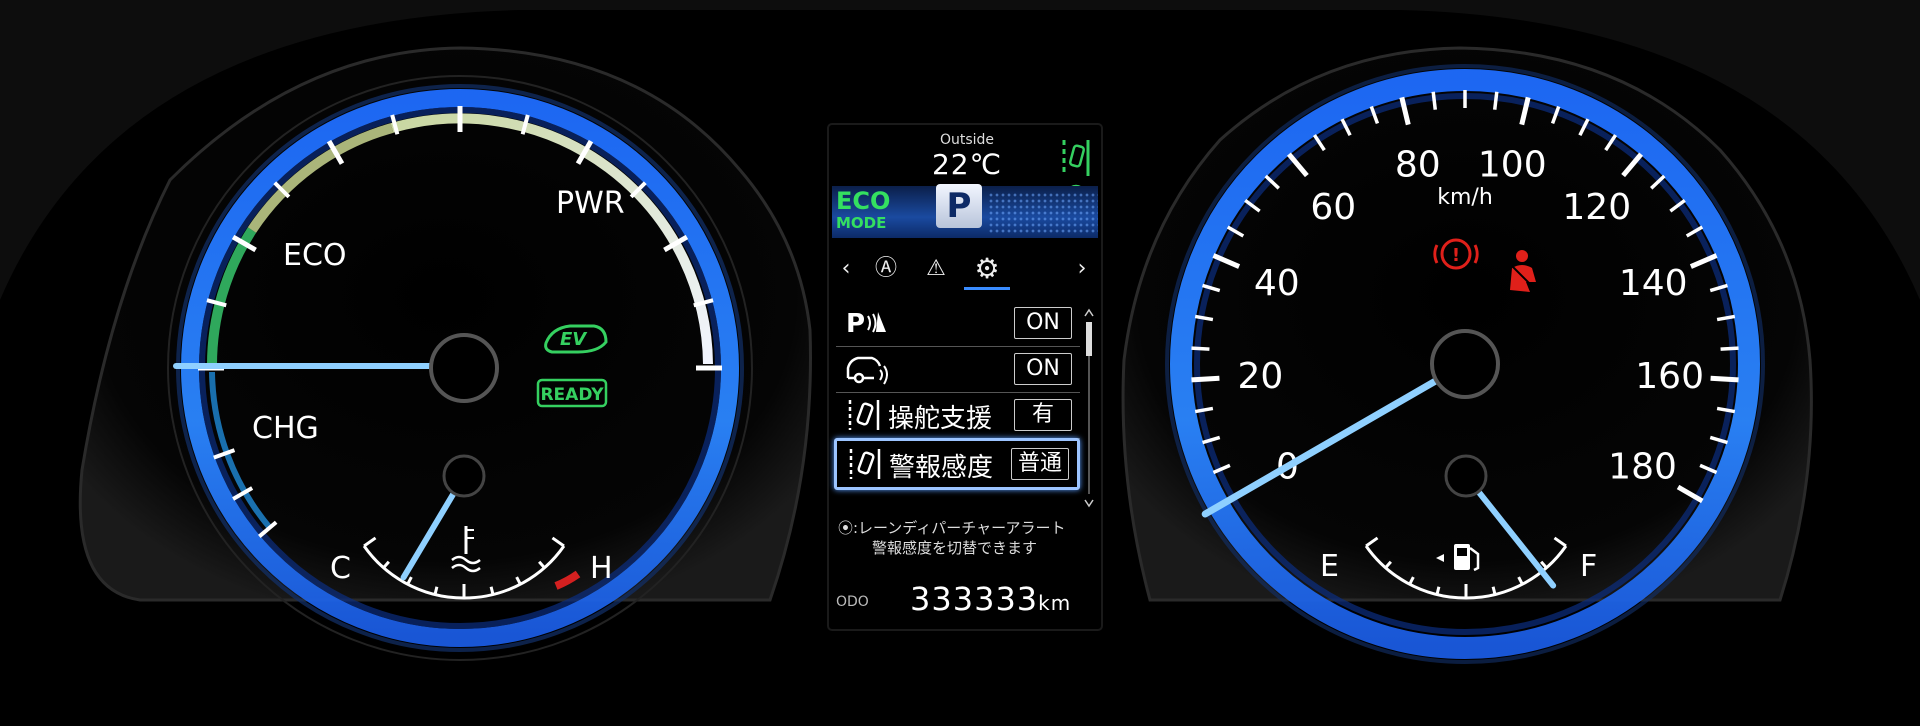  What do you see at coordinates (861, 223) in the screenshot?
I see `drive-mode-sub-label: MODE` at bounding box center [861, 223].